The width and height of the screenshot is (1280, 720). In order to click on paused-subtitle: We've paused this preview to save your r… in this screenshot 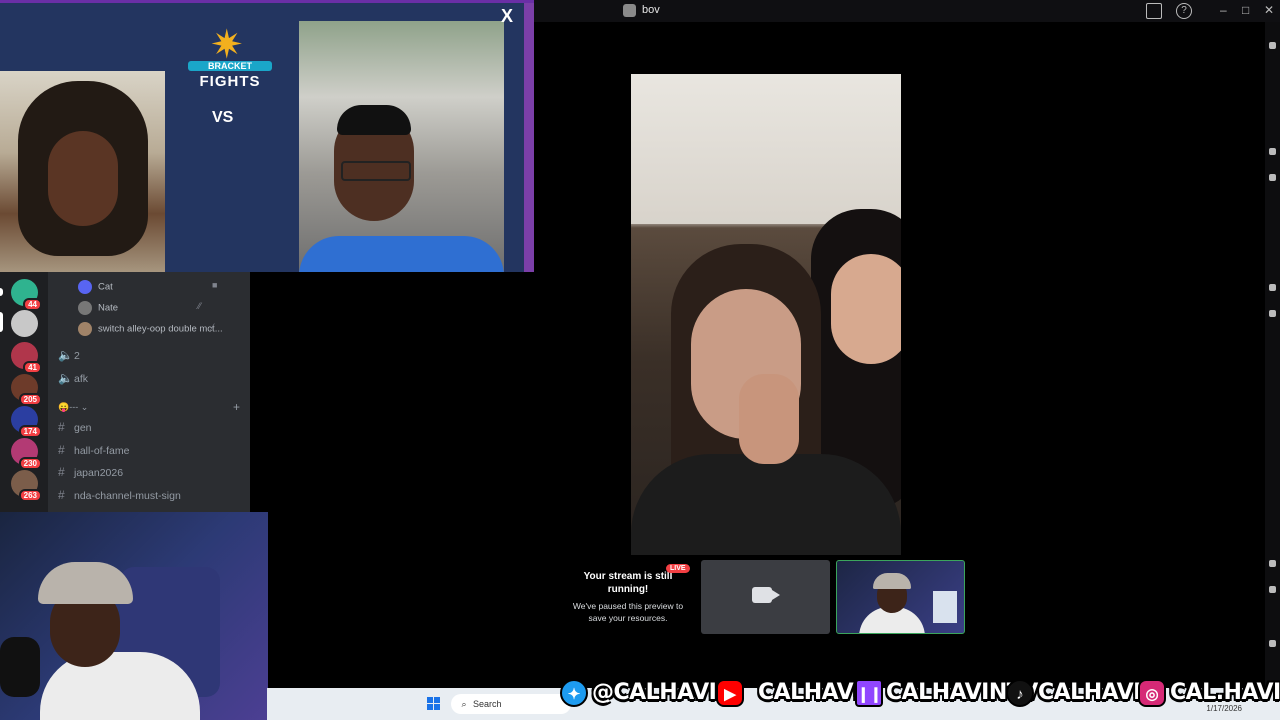, I will do `click(628, 612)`.